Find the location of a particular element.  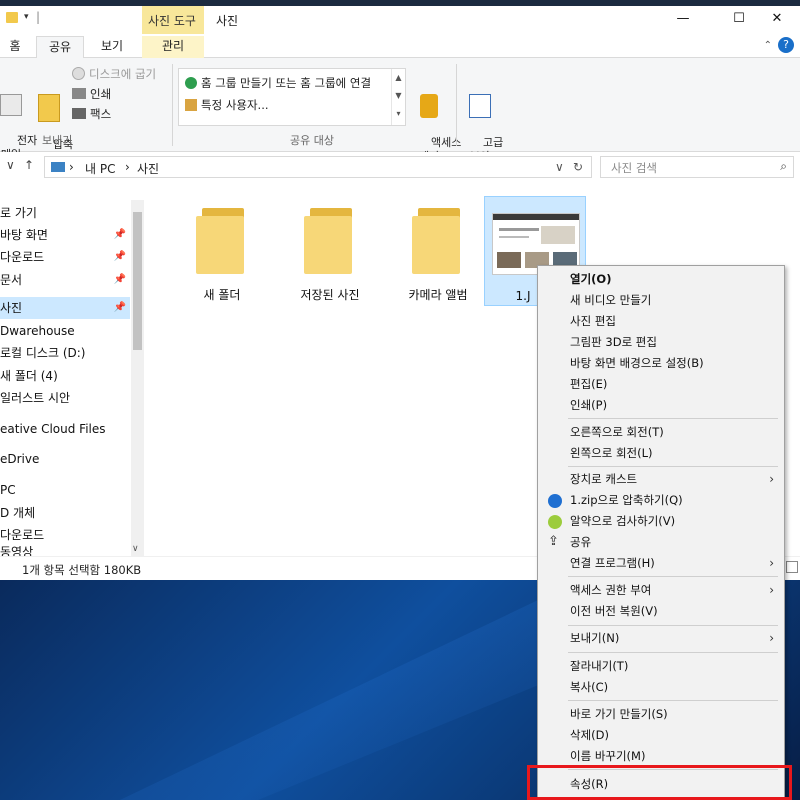

menu-item-label: 새 비디오 만들기 is located at coordinates (611, 300).